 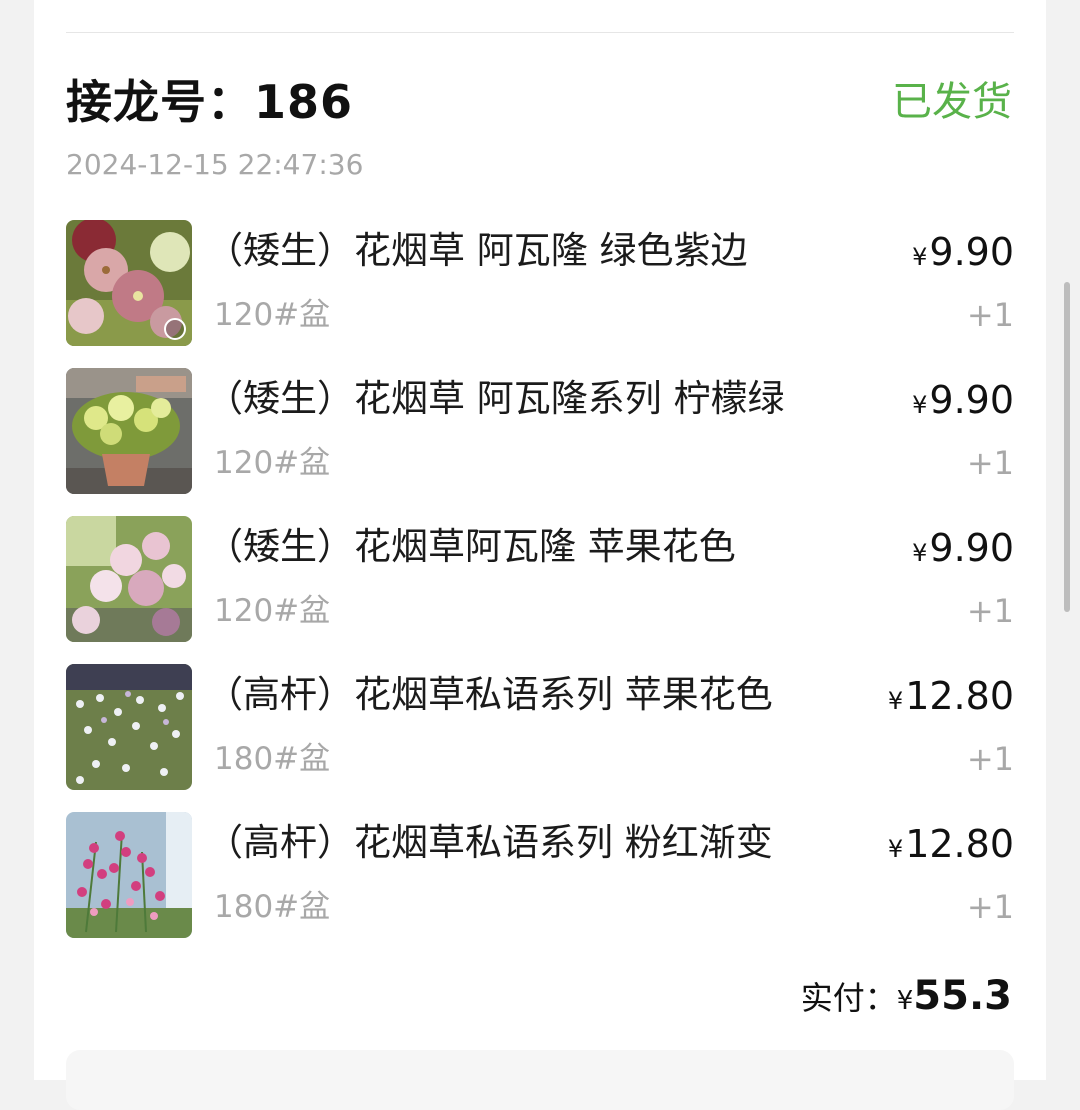 What do you see at coordinates (540, 876) in the screenshot?
I see `order-item: （高杆）花烟草私语系列 粉红渐变 180#盆 ¥12.80 +1` at bounding box center [540, 876].